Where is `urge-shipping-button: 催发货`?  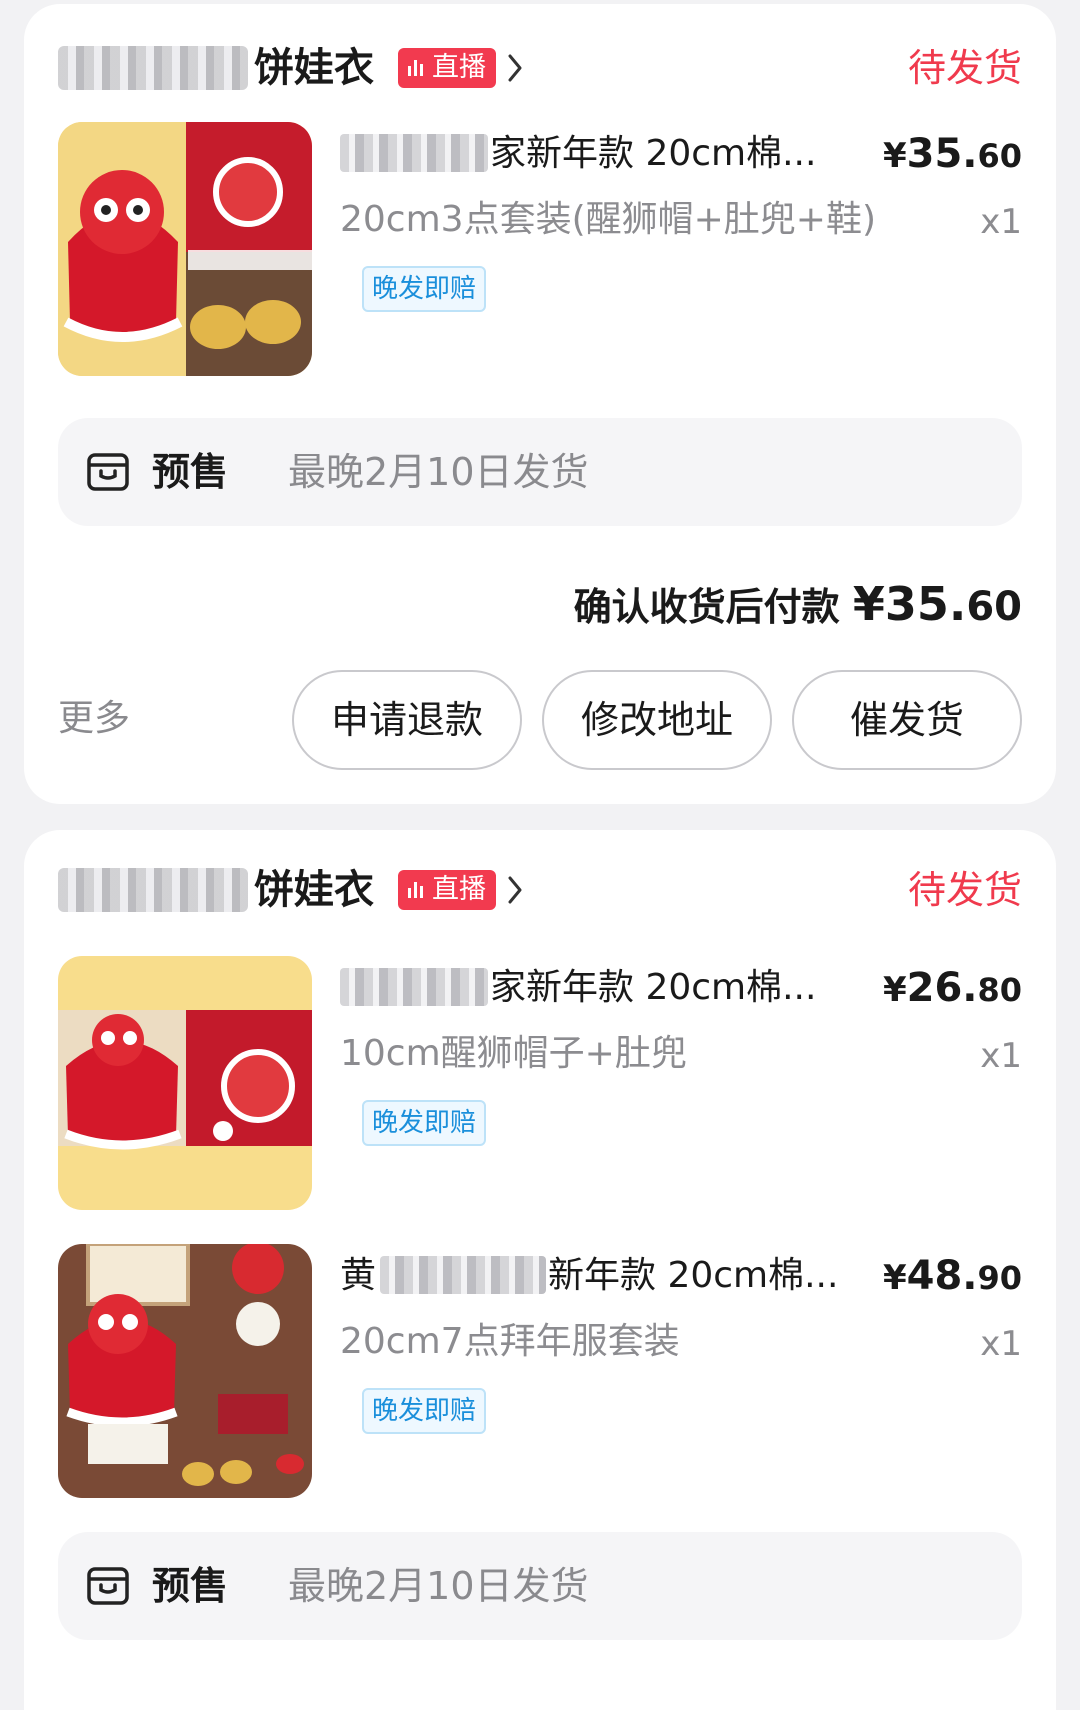
urge-shipping-button: 催发货 is located at coordinates (907, 720).